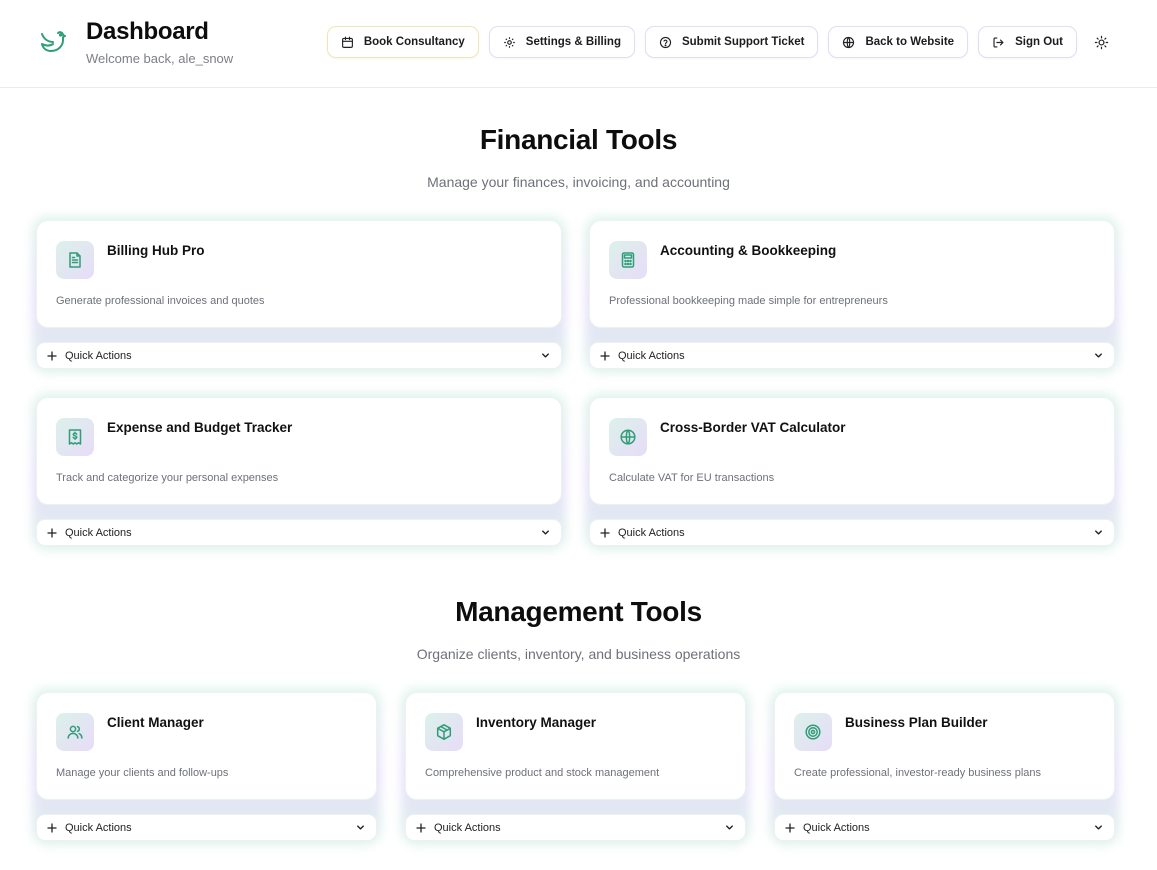  Describe the element at coordinates (998, 42) in the screenshot. I see `logout-icon` at that location.